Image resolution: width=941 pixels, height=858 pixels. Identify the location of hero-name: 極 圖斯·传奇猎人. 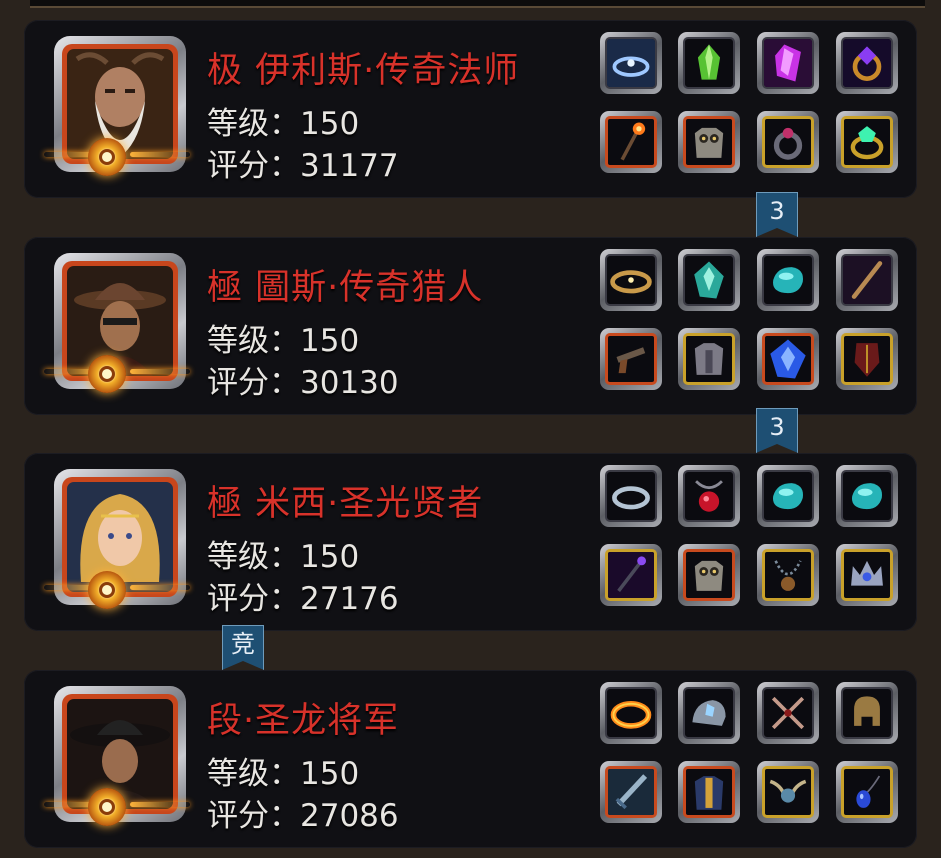
(345, 288).